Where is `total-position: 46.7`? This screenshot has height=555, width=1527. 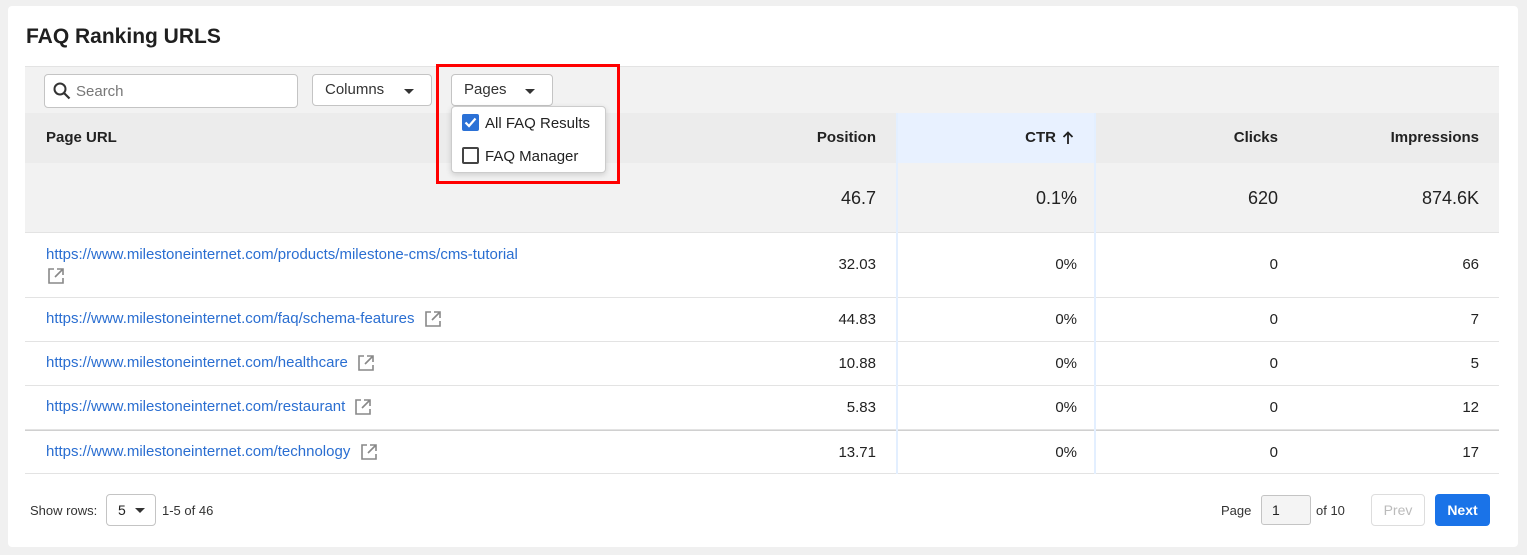
total-position: 46.7 is located at coordinates (858, 198).